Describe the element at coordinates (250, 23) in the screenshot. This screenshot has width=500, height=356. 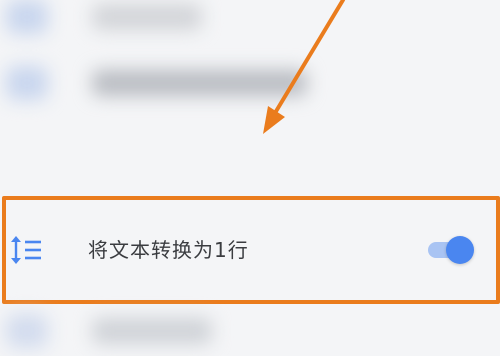
I see `blurred-list-item` at that location.